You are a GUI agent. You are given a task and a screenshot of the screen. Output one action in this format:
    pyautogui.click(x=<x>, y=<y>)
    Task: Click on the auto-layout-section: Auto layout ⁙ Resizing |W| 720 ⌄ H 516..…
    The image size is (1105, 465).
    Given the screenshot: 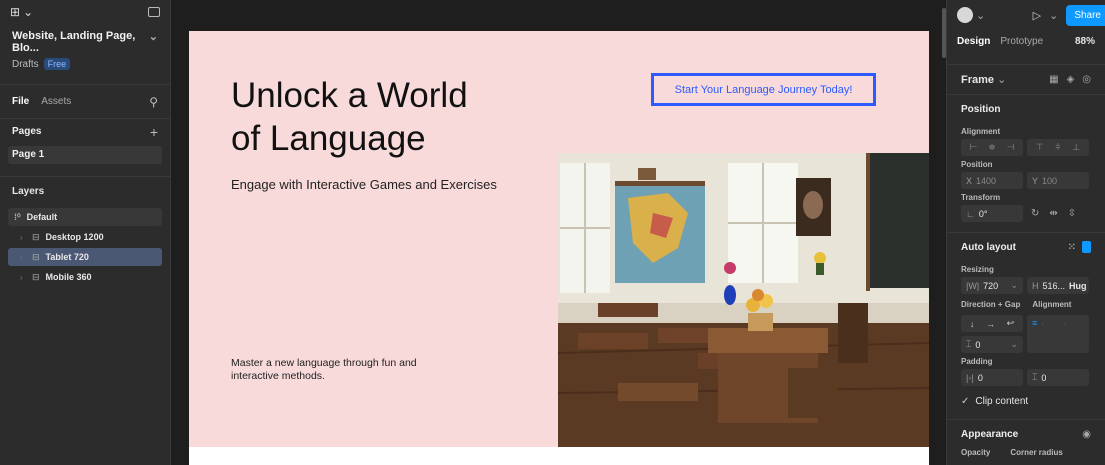 What is the action you would take?
    pyautogui.click(x=1026, y=319)
    